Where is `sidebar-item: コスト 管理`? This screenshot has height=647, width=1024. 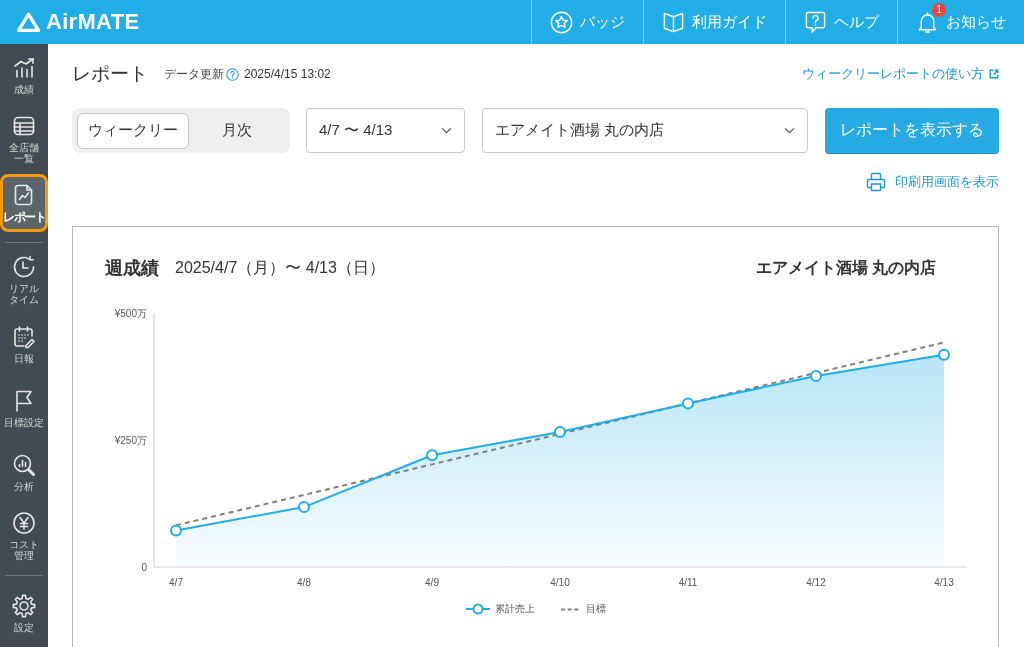
sidebar-item: コスト 管理 is located at coordinates (24, 536).